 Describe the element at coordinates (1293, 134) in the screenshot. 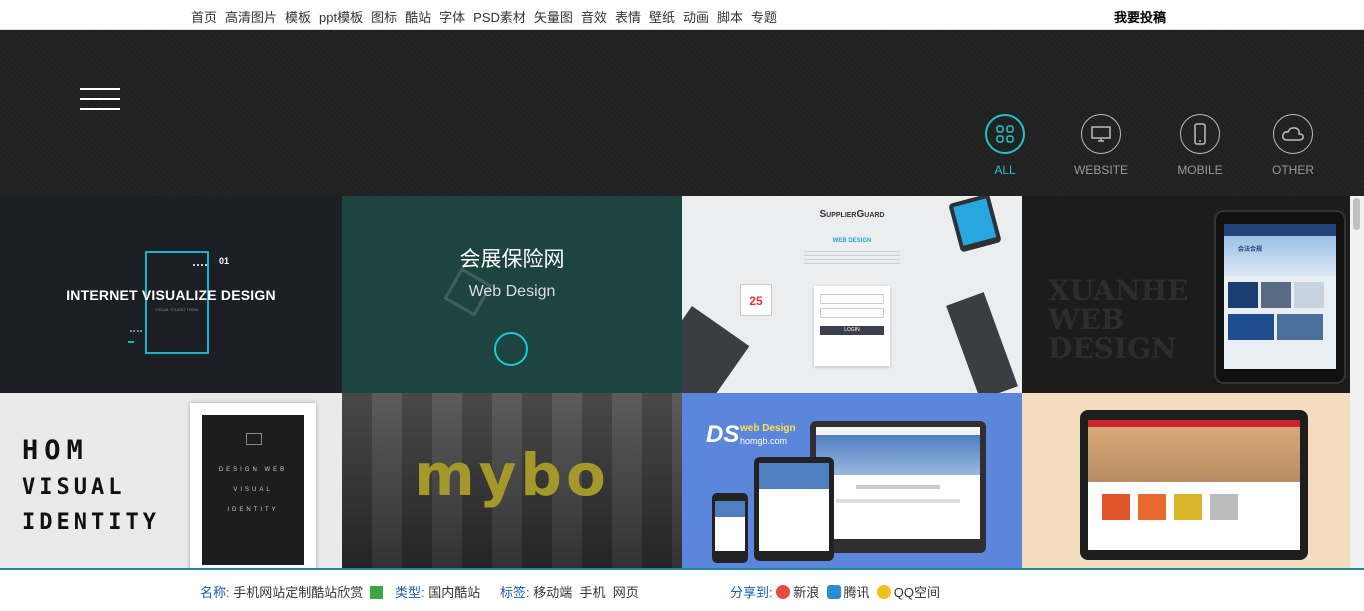

I see `cloud-icon` at that location.